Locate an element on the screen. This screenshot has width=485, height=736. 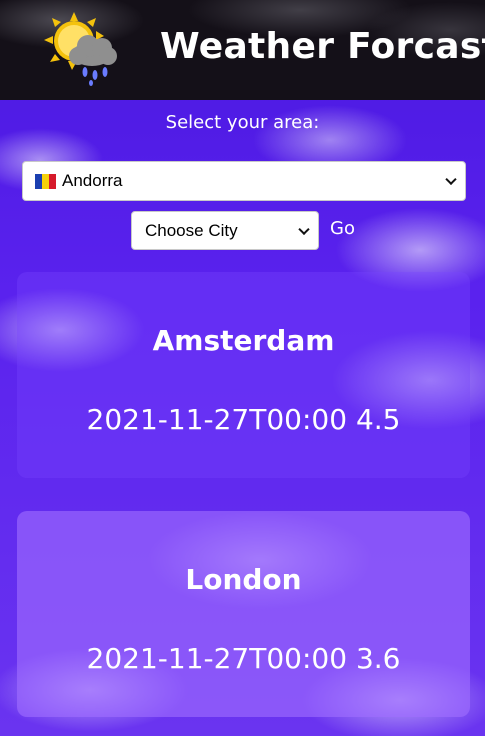
card-reading: 2021-11-27T00:00 4.5 is located at coordinates (243, 419).